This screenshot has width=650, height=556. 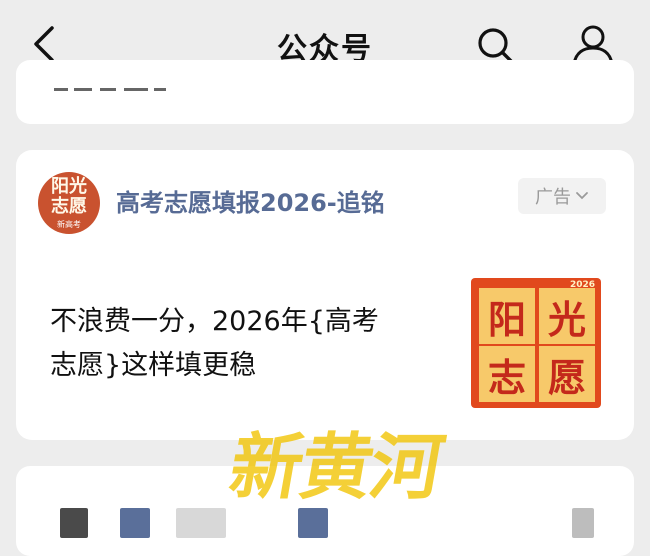 What do you see at coordinates (214, 321) in the screenshot?
I see `ad-headline-line1: 不浪费一分，2026年{高考` at bounding box center [214, 321].